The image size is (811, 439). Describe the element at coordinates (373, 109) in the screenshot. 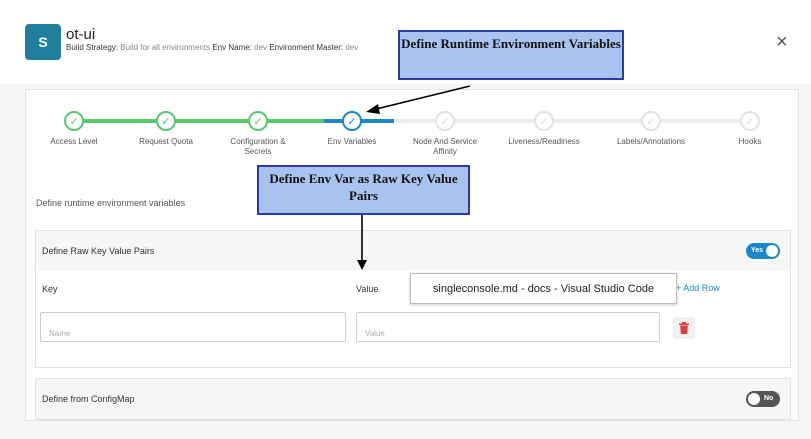

I see `arrow-head-env-step` at that location.